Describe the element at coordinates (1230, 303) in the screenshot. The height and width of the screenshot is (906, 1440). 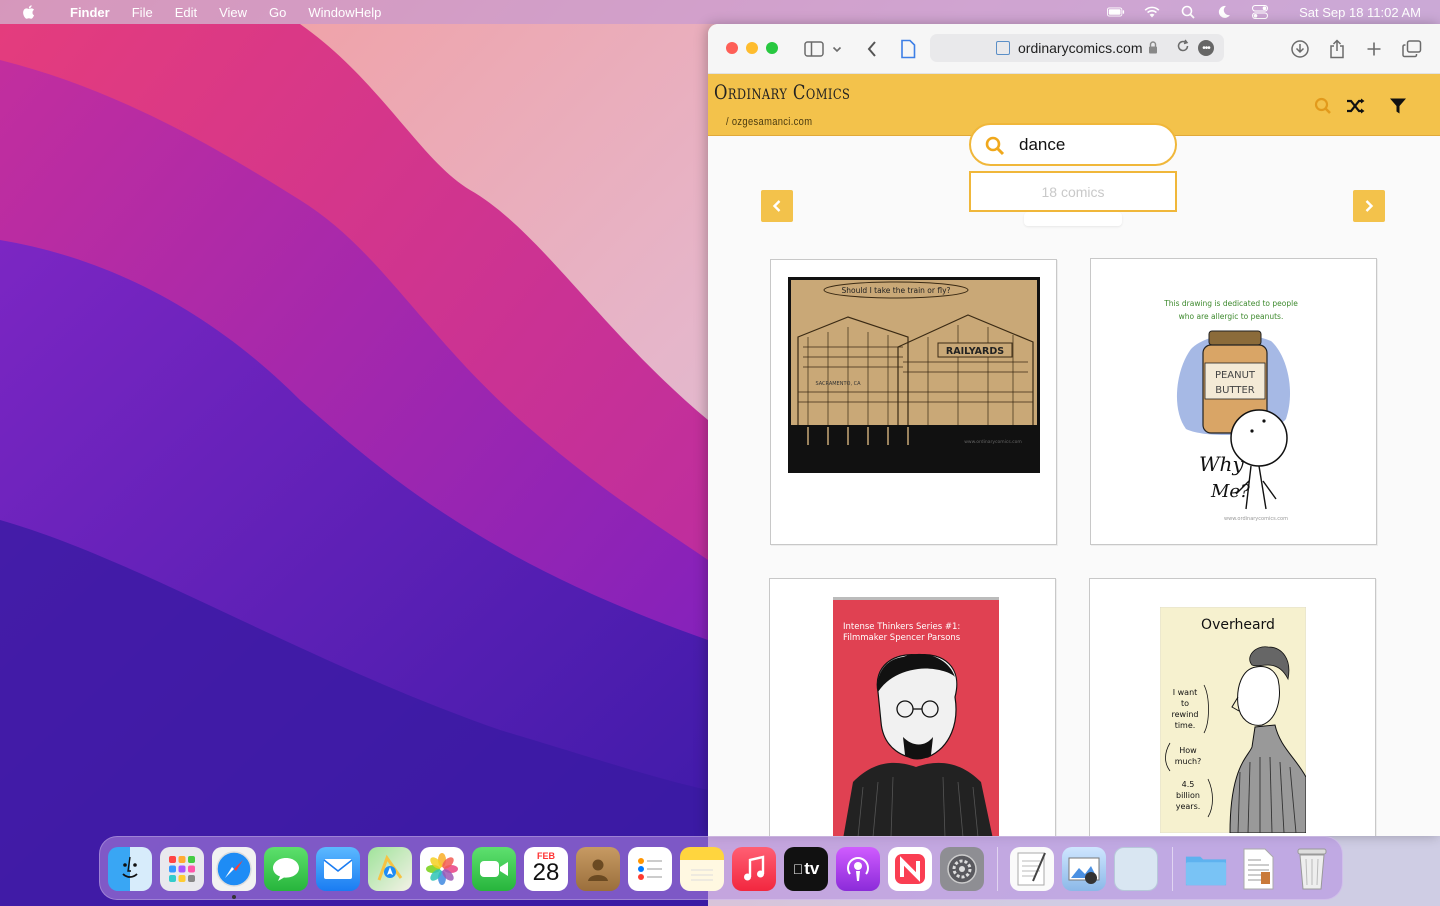
I see `comic-caption-line1: This drawing is dedicated to people` at that location.